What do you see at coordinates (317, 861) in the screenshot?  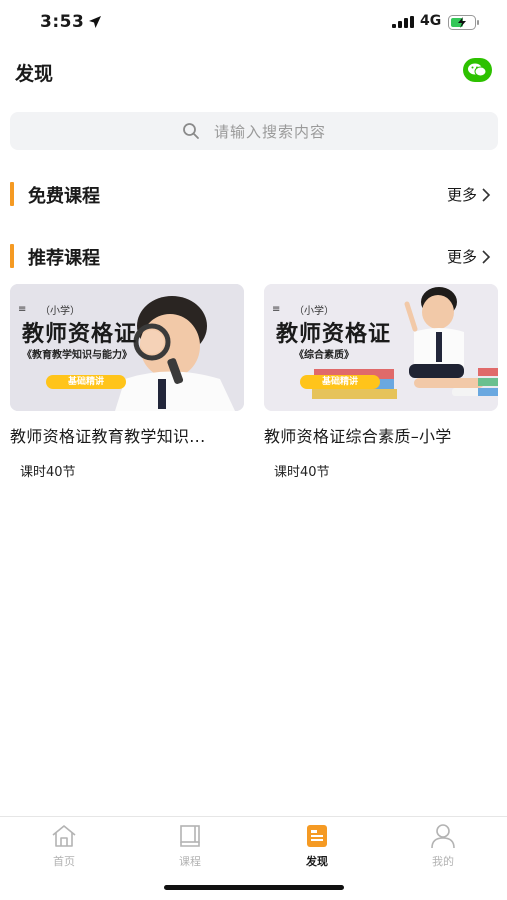 I see `tab-label: 发现` at bounding box center [317, 861].